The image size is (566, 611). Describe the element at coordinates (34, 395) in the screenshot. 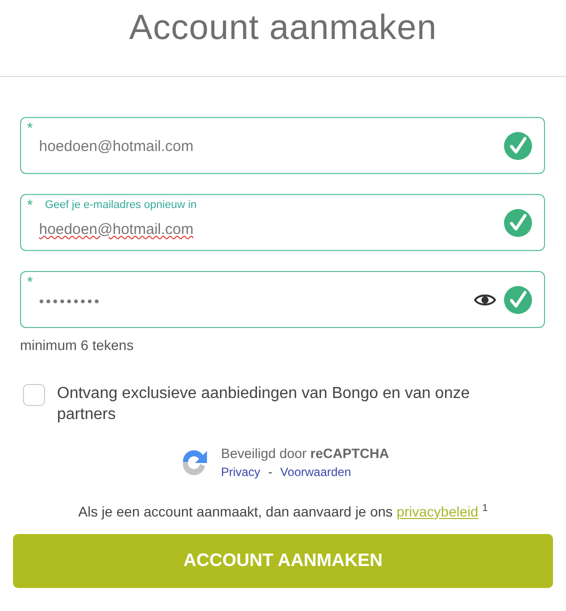

I see `checkbox` at that location.